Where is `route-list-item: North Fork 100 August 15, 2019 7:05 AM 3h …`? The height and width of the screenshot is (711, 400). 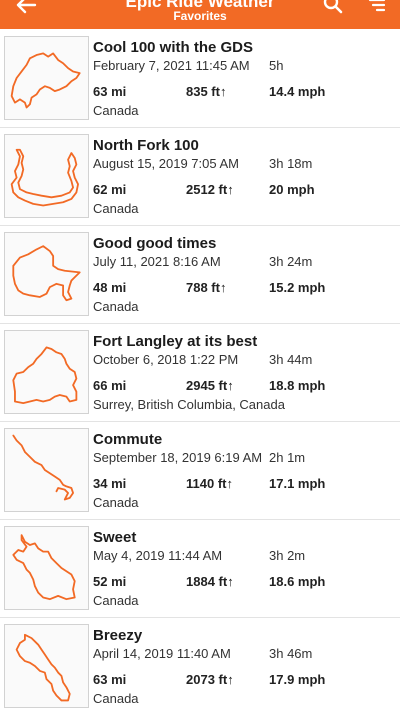 route-list-item: North Fork 100 August 15, 2019 7:05 AM 3h … is located at coordinates (200, 177).